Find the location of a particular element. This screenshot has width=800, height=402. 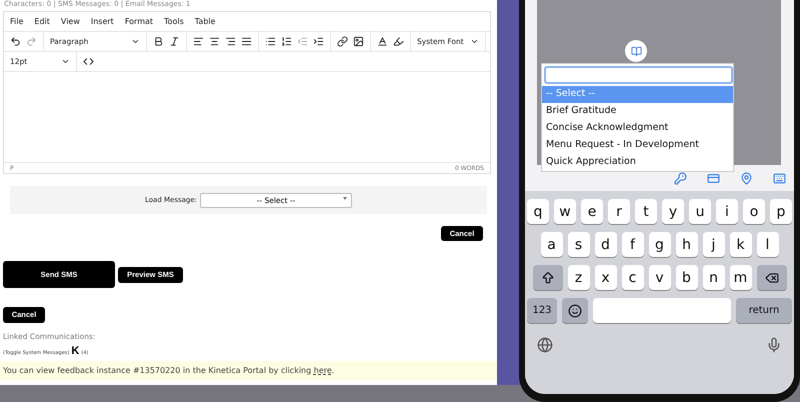

keyboard-key: u is located at coordinates (700, 211).